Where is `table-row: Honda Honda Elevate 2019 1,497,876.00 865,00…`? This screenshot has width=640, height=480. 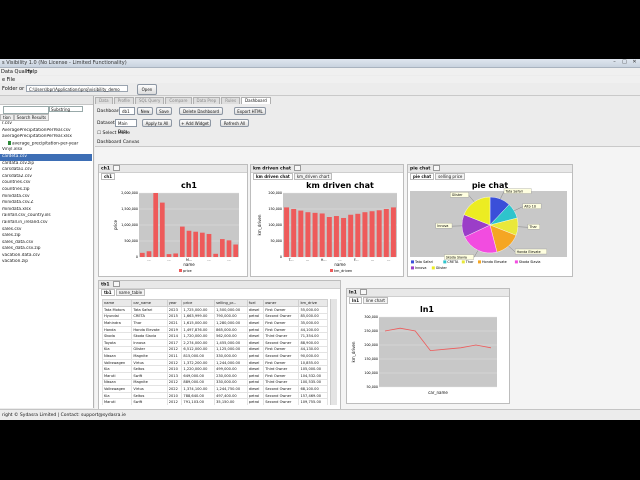
table-row: Honda Honda Elevate 2019 1,497,876.00 865,00… is located at coordinates (215, 329).